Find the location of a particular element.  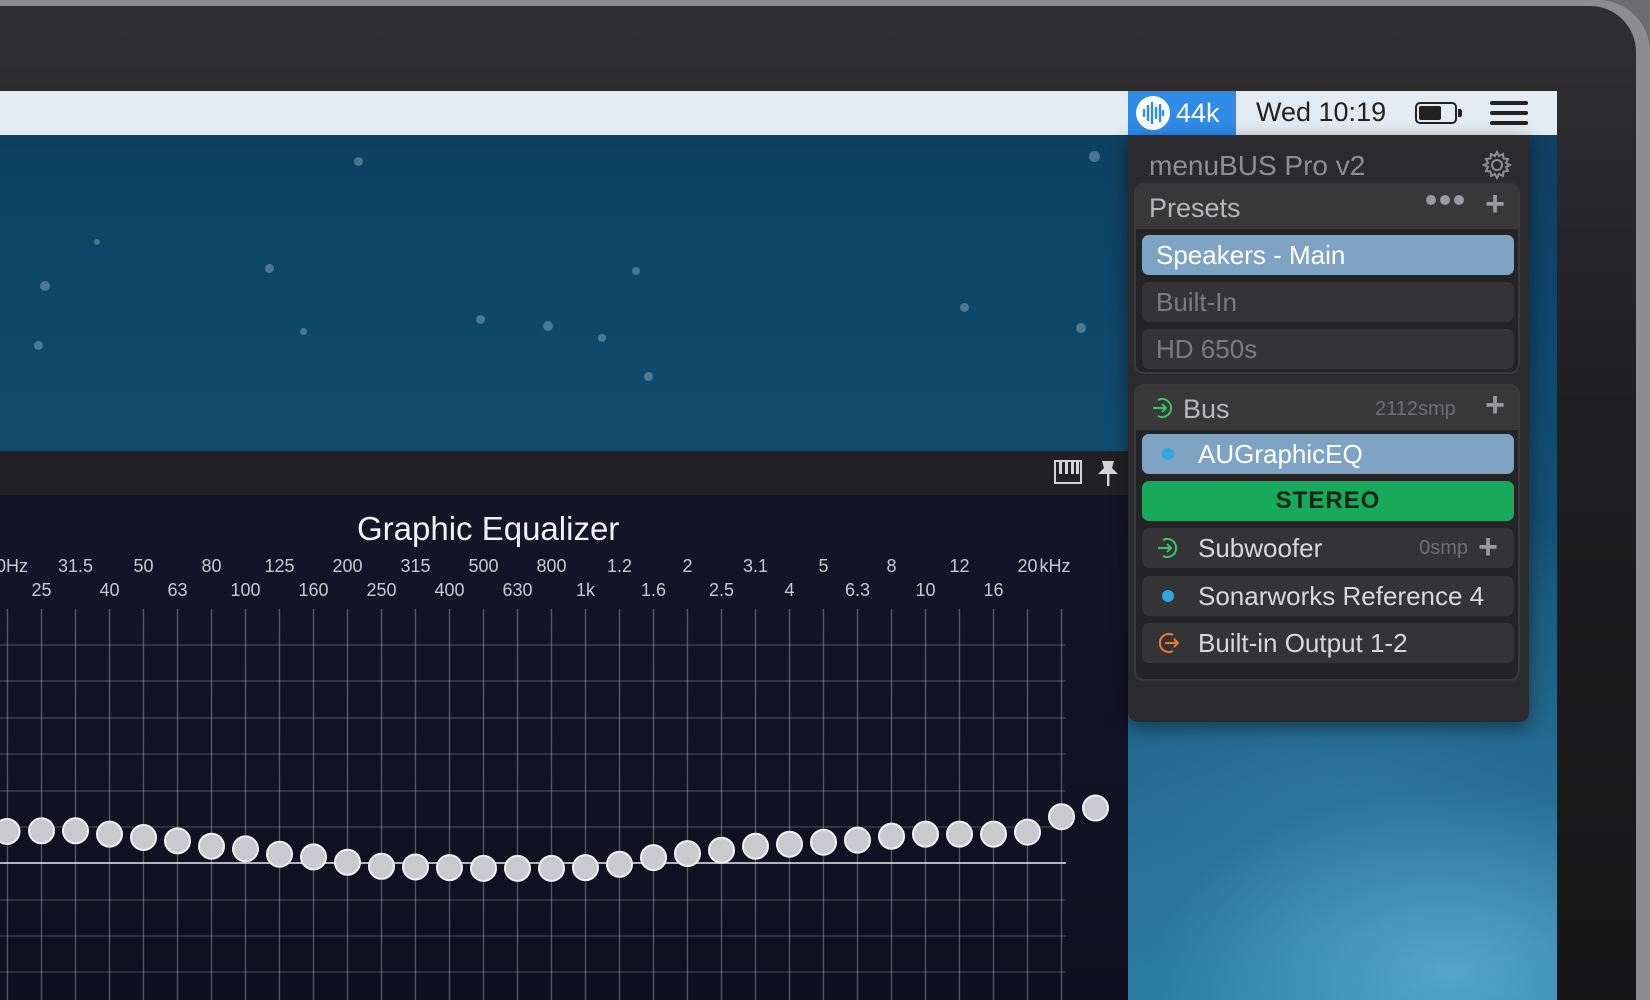

add-preset-icon: + is located at coordinates (1495, 204).